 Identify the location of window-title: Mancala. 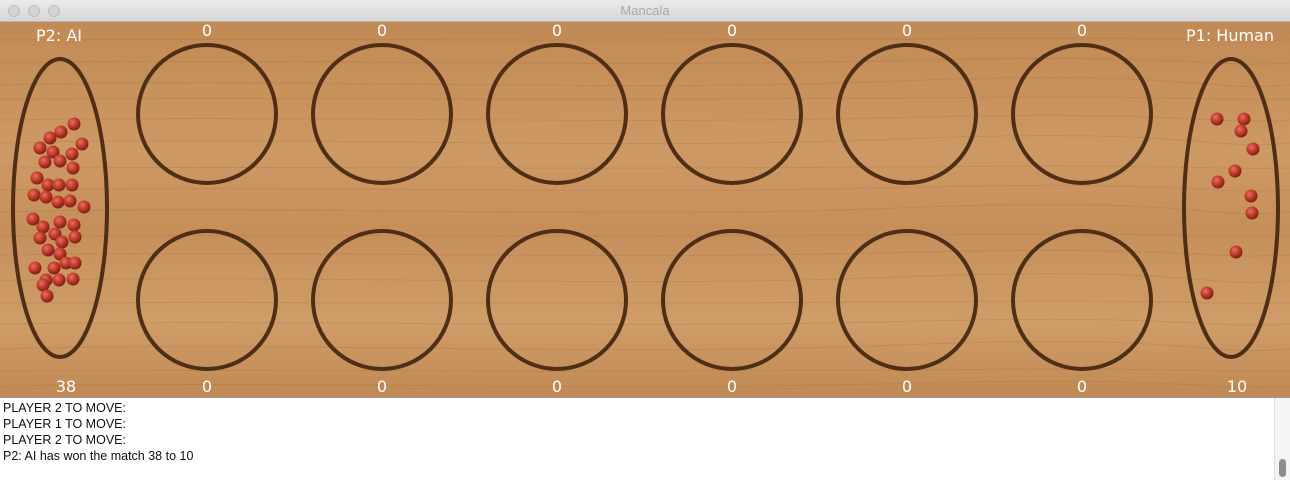
(645, 10).